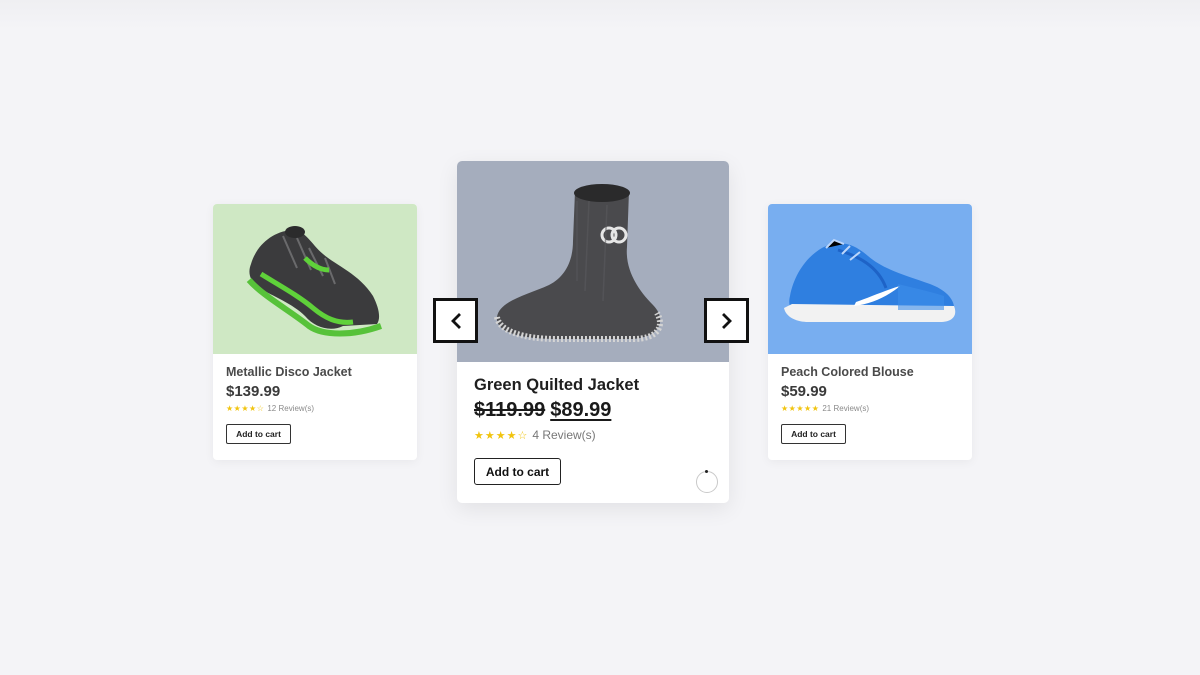 The image size is (1200, 675). Describe the element at coordinates (563, 435) in the screenshot. I see `review-count: 4 Review(s)` at that location.